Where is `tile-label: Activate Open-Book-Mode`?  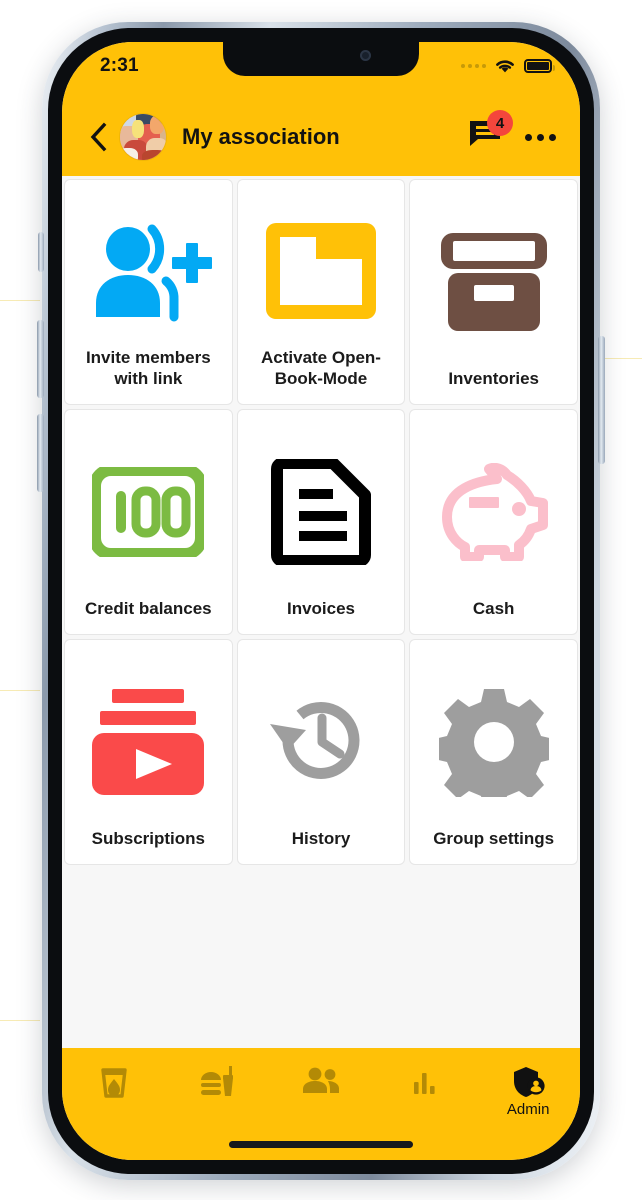 tile-label: Activate Open-Book-Mode is located at coordinates (321, 368).